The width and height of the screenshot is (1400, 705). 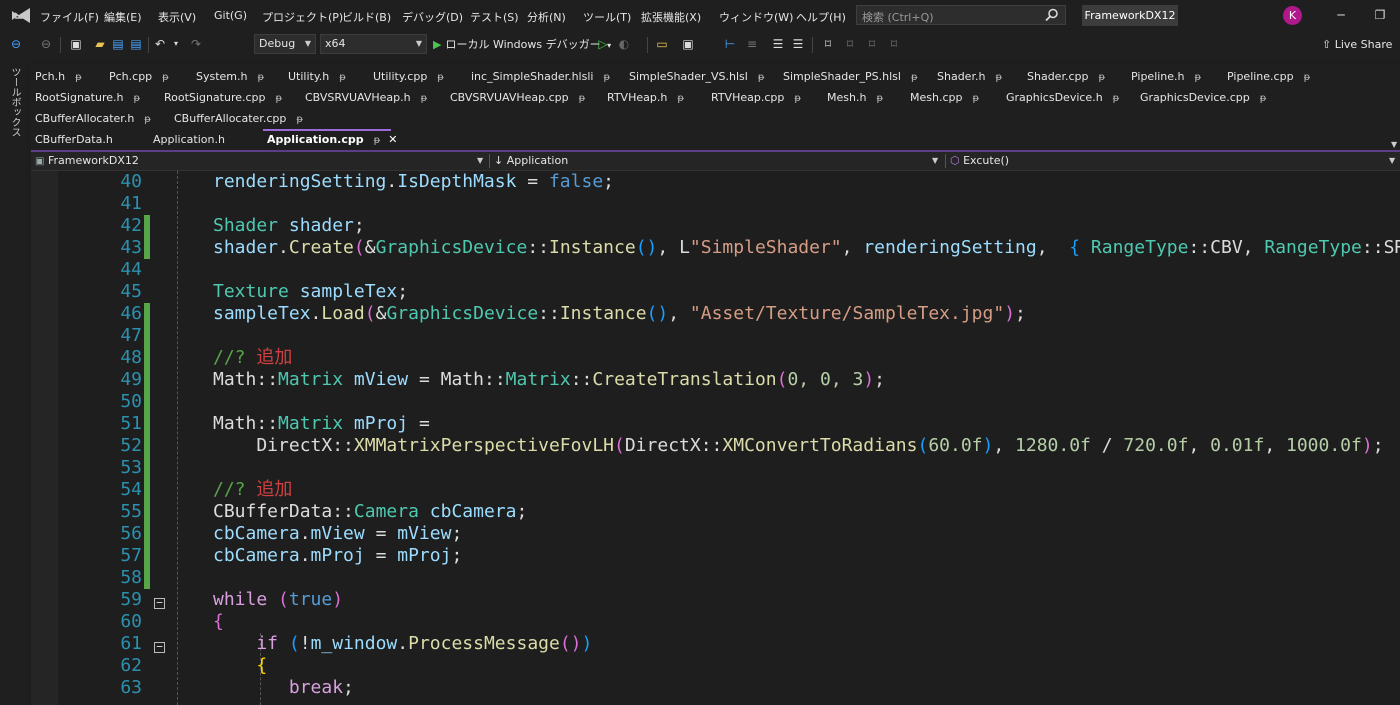 What do you see at coordinates (370, 512) in the screenshot?
I see `code-line: CBufferData::Camera cbCamera;` at bounding box center [370, 512].